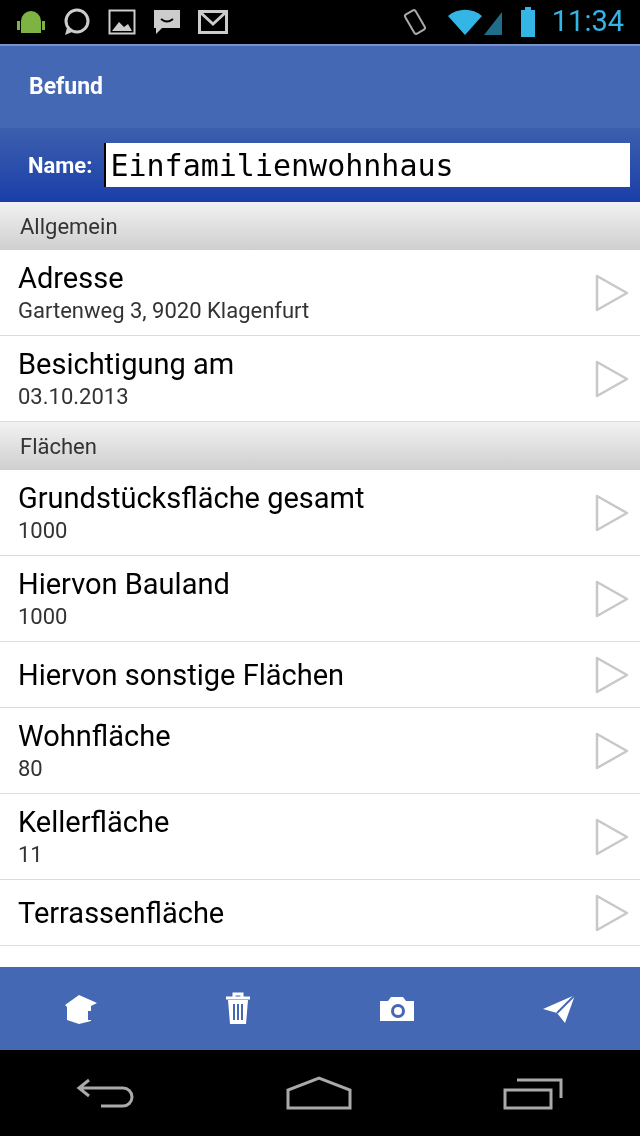 The width and height of the screenshot is (640, 1136). What do you see at coordinates (66, 86) in the screenshot?
I see `screen-title: Befund` at bounding box center [66, 86].